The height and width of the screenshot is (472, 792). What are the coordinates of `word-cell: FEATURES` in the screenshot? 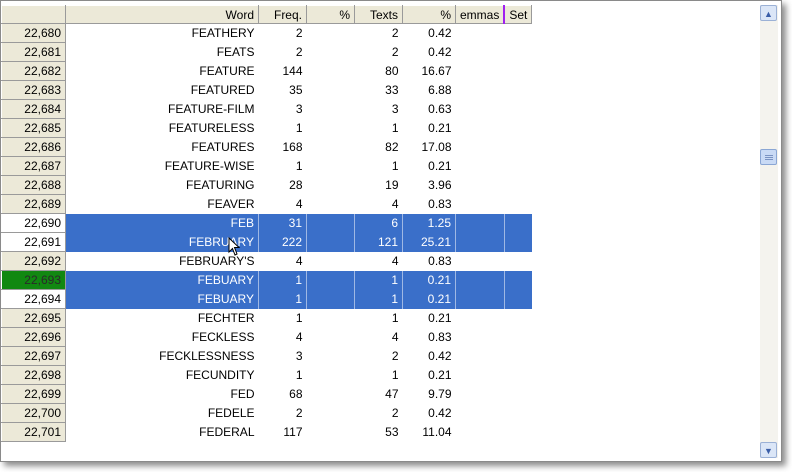 It's located at (162, 147).